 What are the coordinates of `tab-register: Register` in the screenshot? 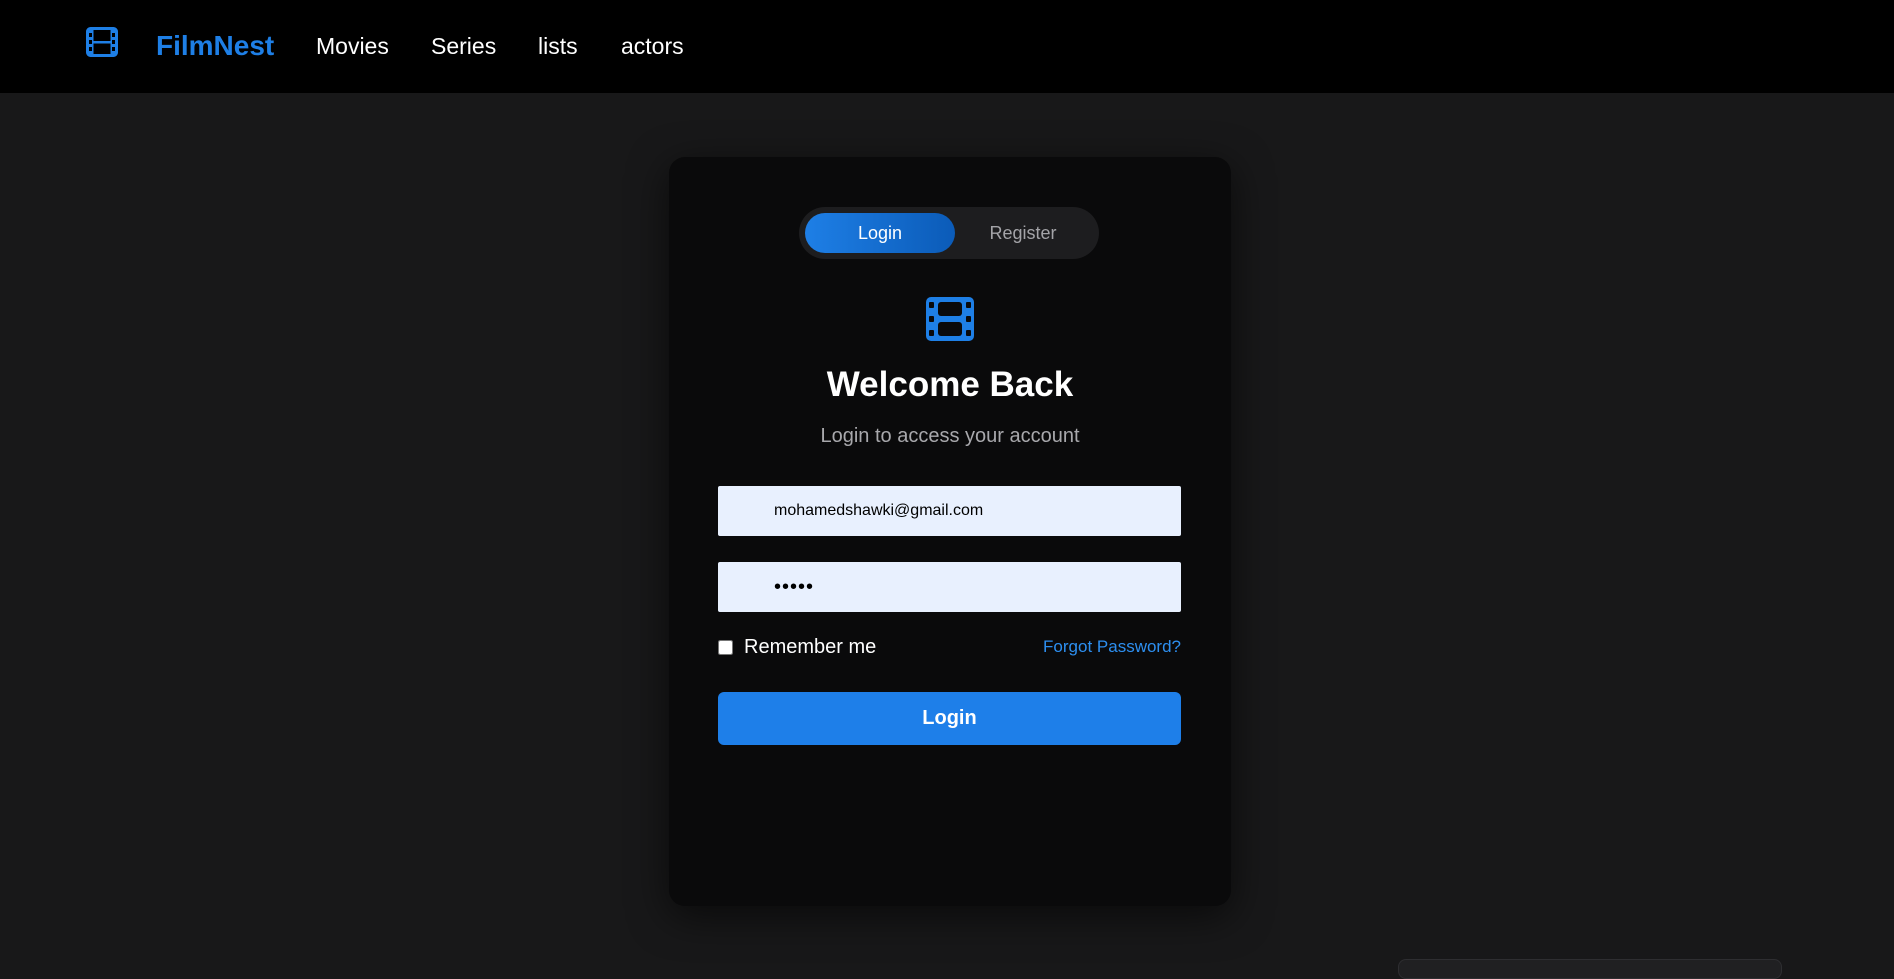 It's located at (1023, 233).